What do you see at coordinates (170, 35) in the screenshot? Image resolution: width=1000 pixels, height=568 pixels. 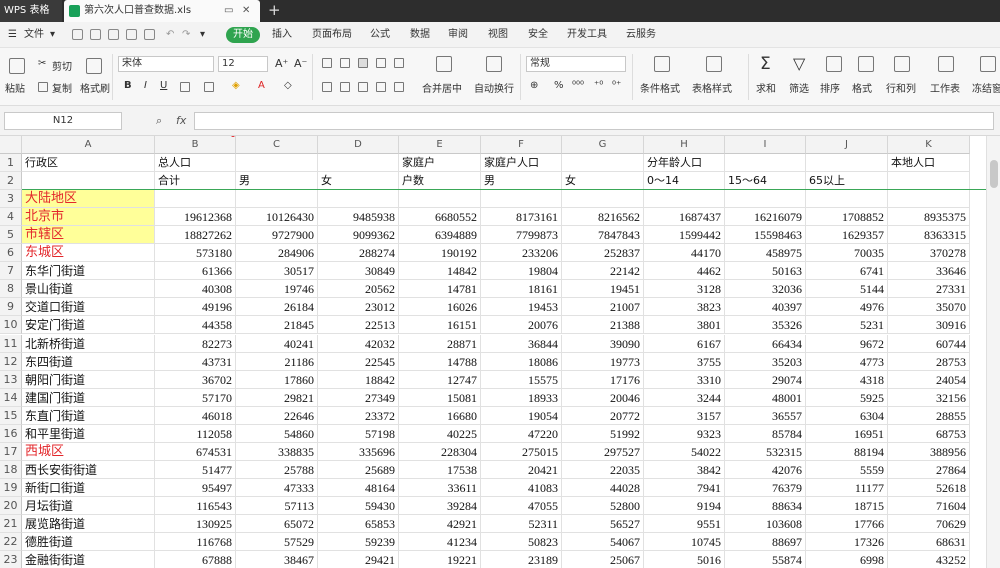 I see `undo-icon: ↶` at bounding box center [170, 35].